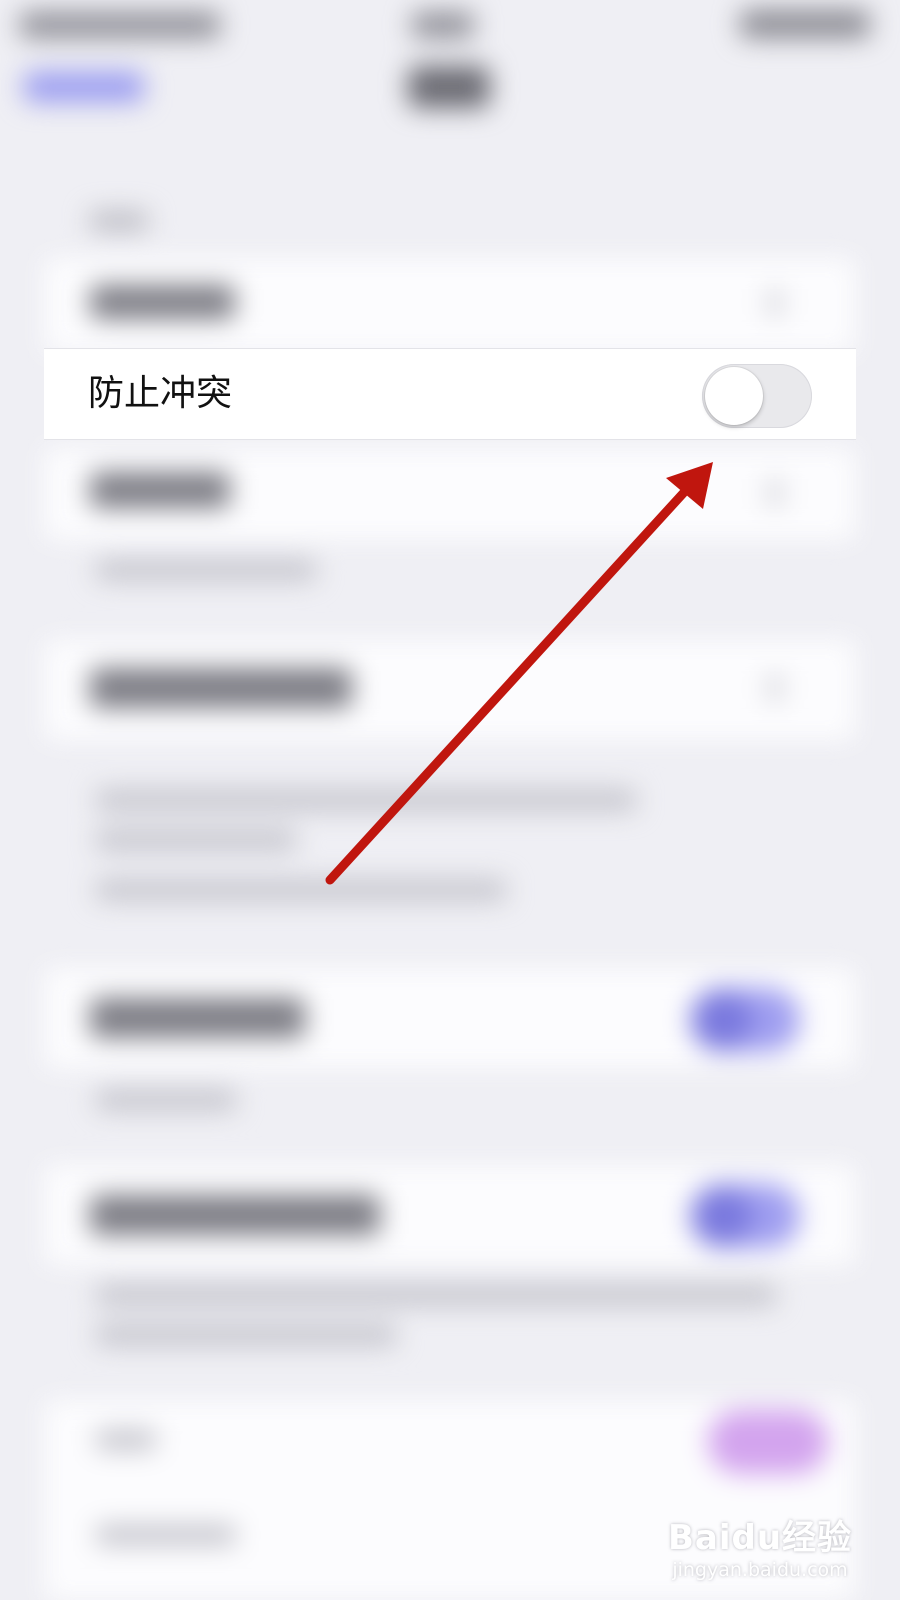 Image resolution: width=900 pixels, height=1600 pixels. Describe the element at coordinates (768, 1442) in the screenshot. I see `toggle-switch-on` at that location.